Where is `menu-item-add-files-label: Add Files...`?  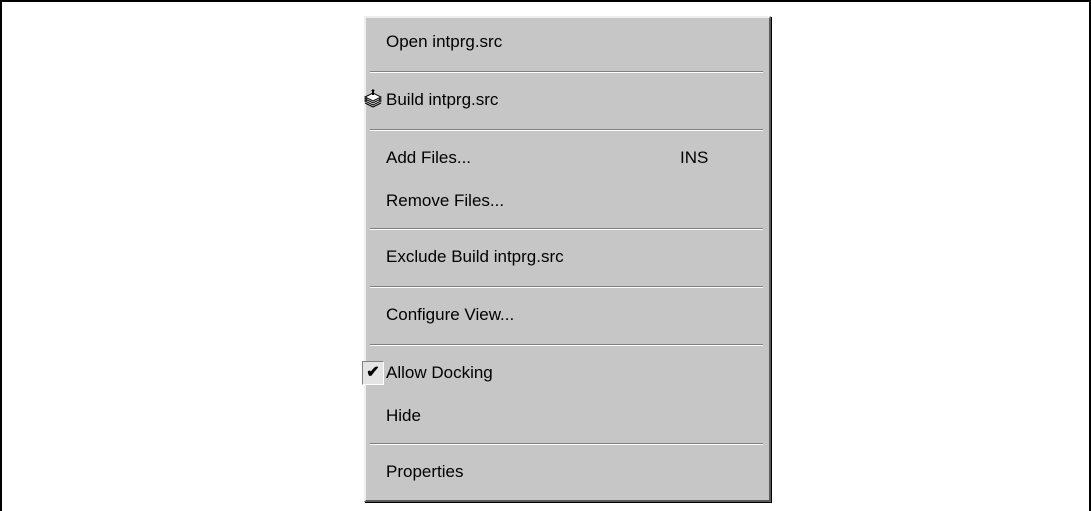 menu-item-add-files-label: Add Files... is located at coordinates (429, 157).